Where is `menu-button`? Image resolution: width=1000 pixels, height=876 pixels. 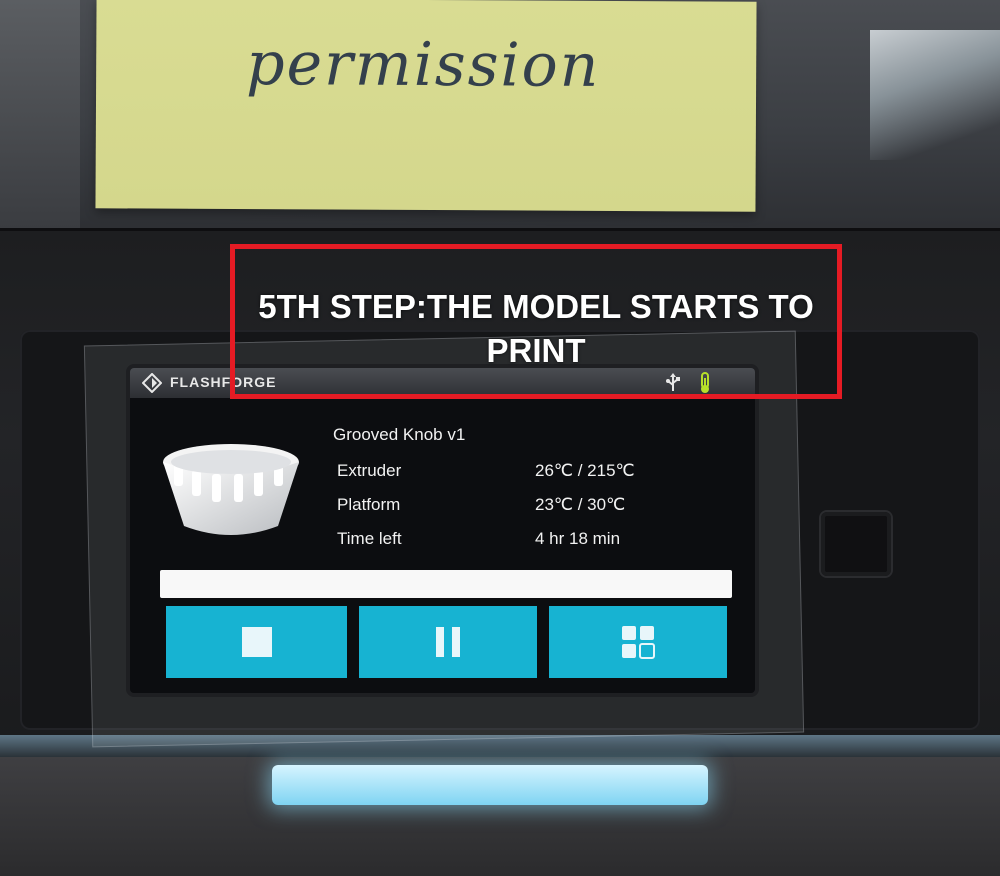 menu-button is located at coordinates (638, 642).